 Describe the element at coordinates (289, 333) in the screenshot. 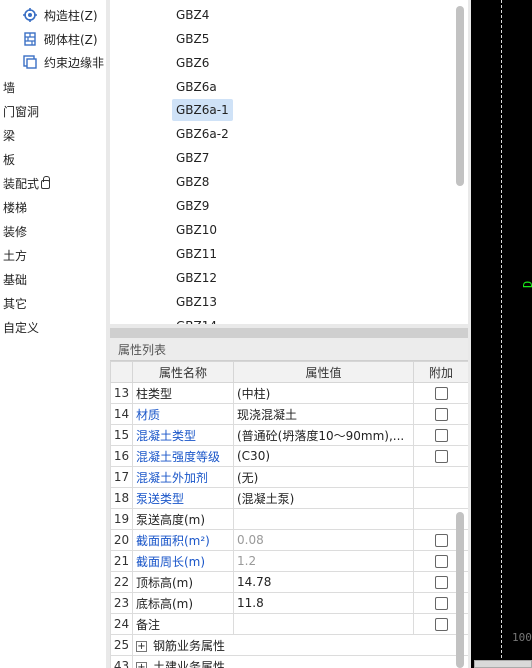

I see `panel-splitter` at that location.